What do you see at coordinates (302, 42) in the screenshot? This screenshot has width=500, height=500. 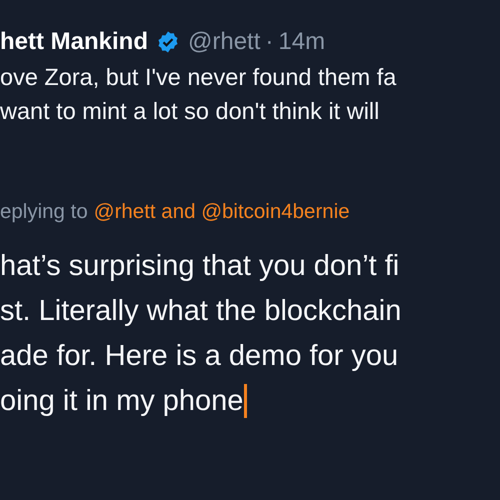 I see `tweet-time: 14m` at bounding box center [302, 42].